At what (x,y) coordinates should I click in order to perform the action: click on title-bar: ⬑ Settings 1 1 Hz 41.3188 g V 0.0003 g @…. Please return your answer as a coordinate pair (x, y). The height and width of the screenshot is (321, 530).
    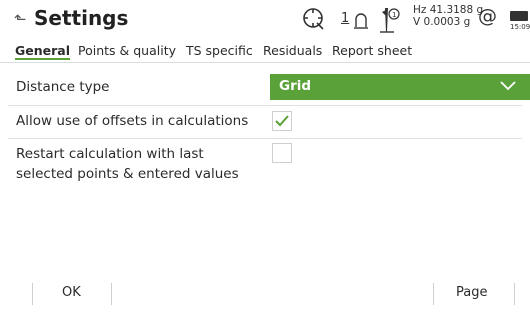
    Looking at the image, I should click on (265, 20).